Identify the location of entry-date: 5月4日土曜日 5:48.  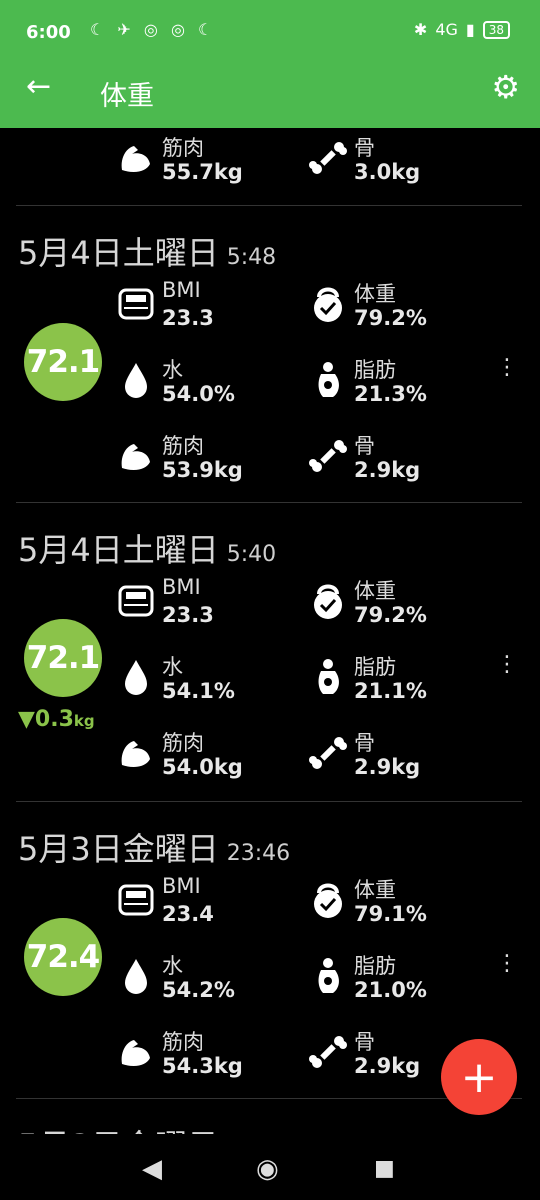
(147, 251).